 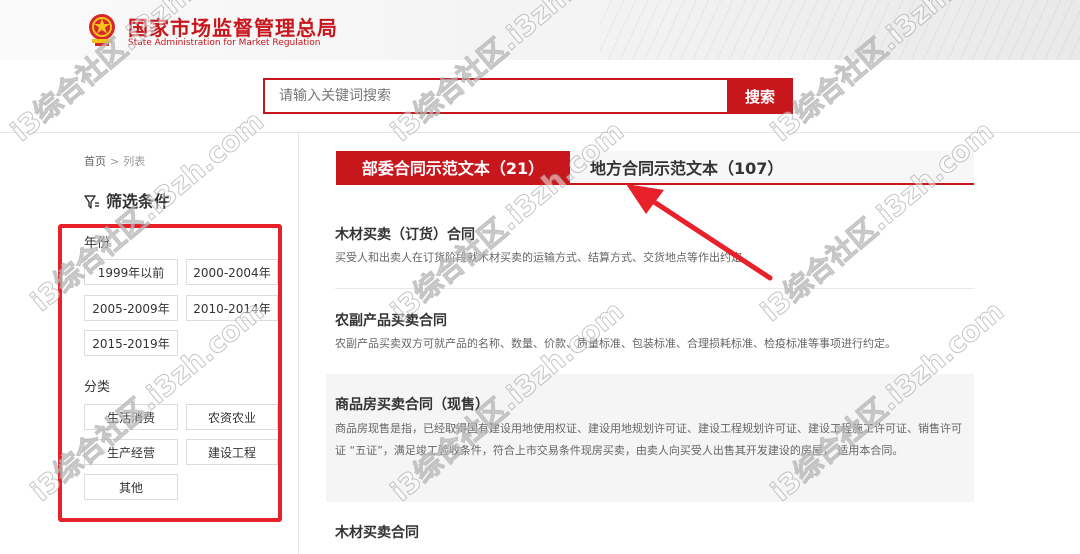 What do you see at coordinates (233, 28) in the screenshot?
I see `site-title: 国家市场监督管理总局` at bounding box center [233, 28].